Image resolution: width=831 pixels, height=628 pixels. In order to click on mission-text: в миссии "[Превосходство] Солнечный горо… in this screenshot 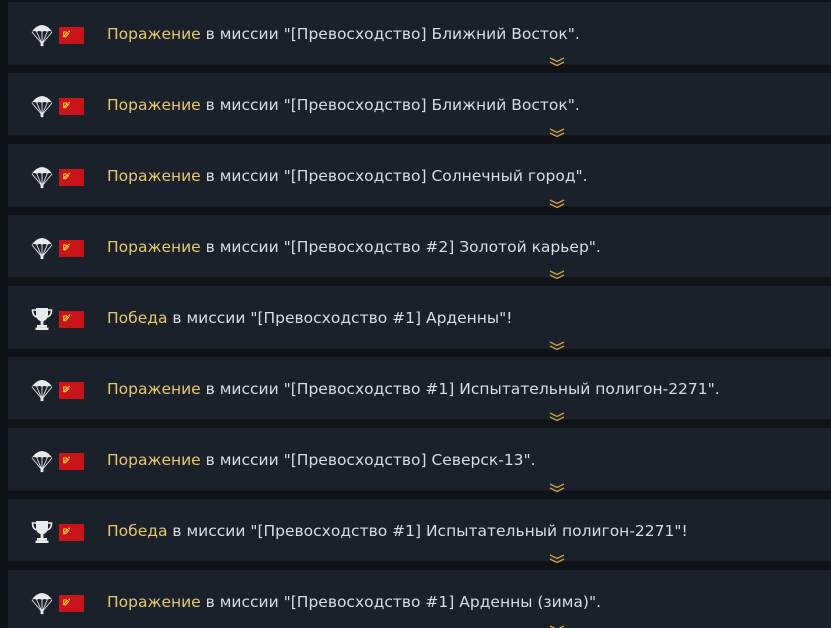, I will do `click(394, 176)`.